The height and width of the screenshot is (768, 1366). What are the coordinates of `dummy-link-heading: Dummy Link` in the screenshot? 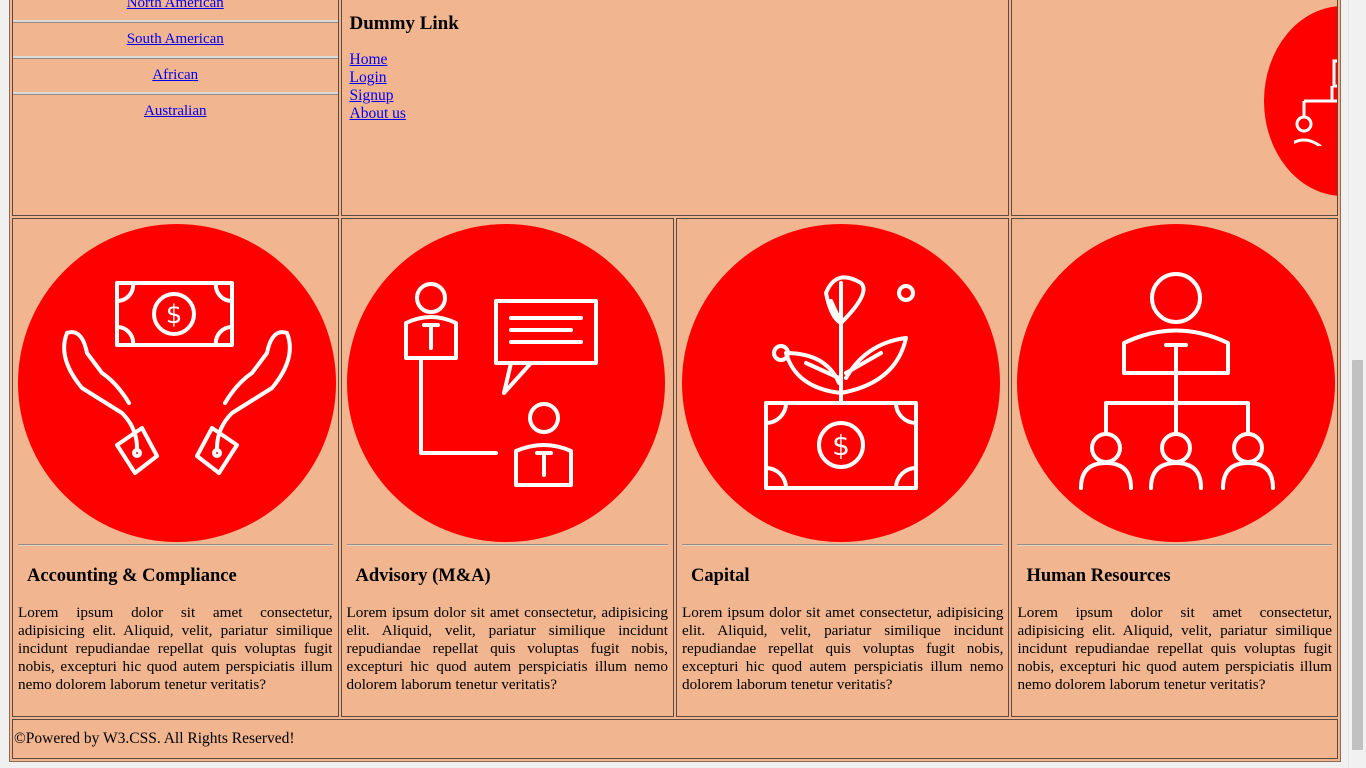 It's located at (404, 23).